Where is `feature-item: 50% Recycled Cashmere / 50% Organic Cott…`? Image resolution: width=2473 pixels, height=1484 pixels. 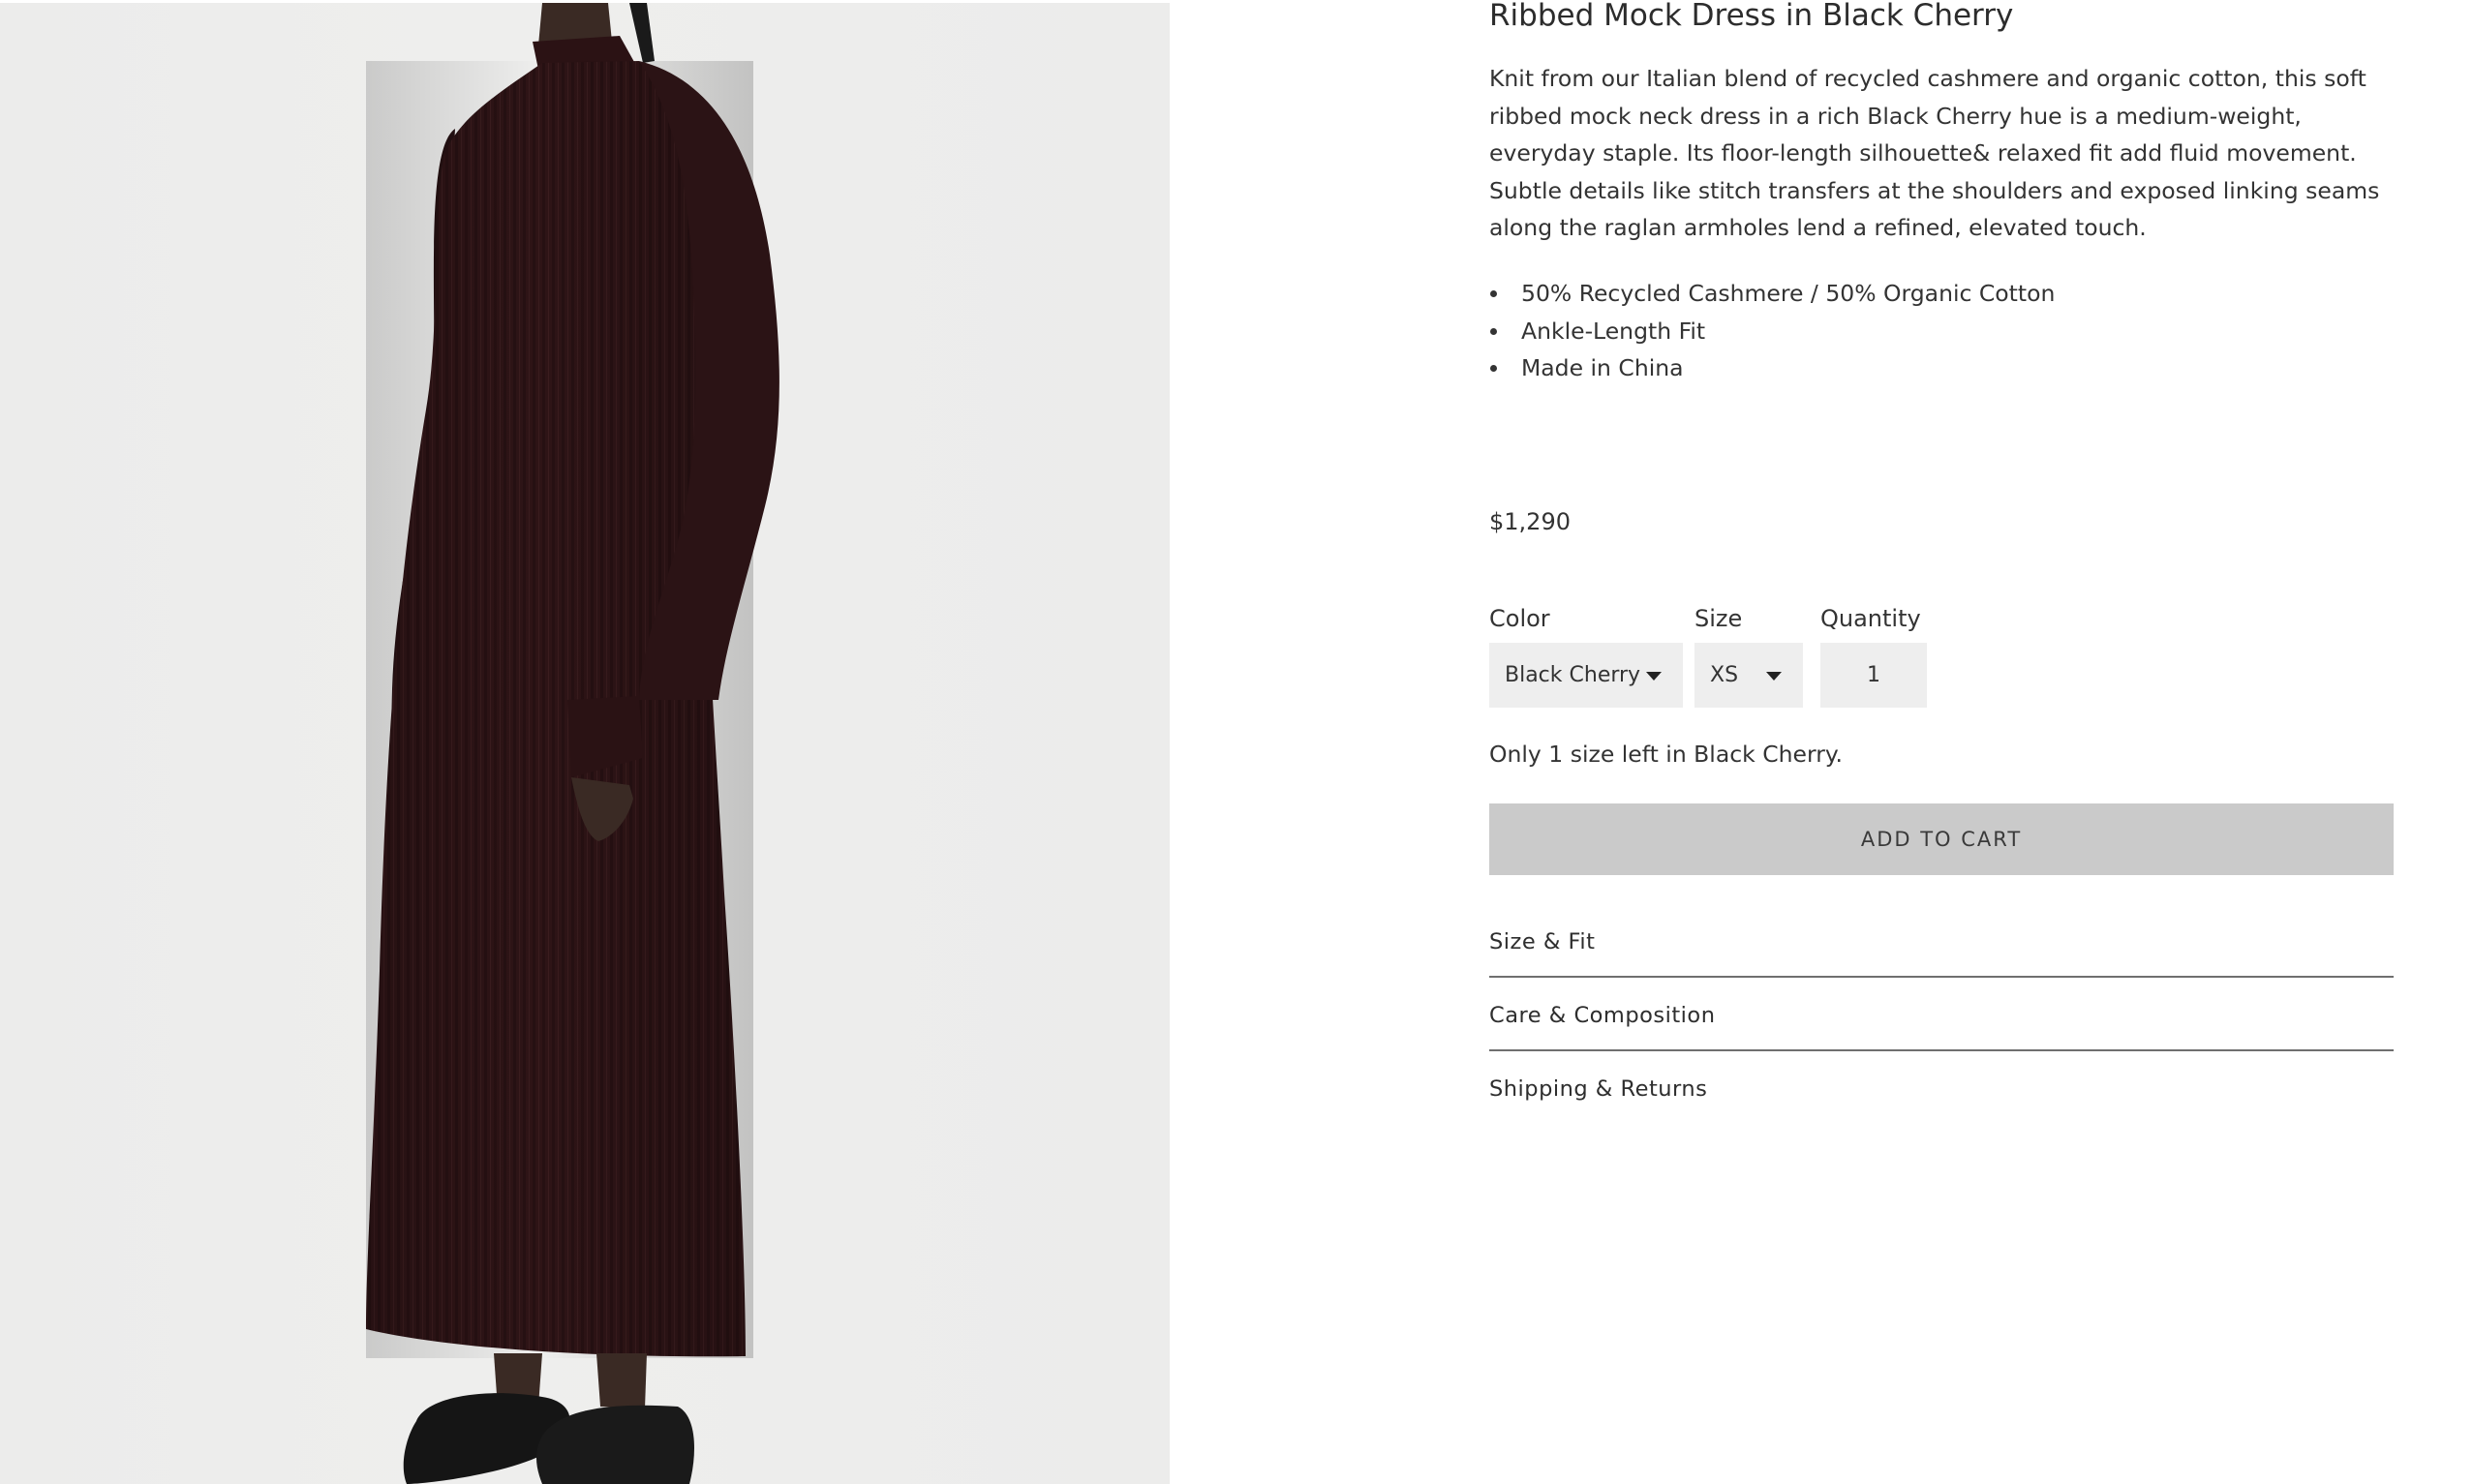
feature-item: 50% Recycled Cashmere / 50% Organic Cott… is located at coordinates (1772, 294).